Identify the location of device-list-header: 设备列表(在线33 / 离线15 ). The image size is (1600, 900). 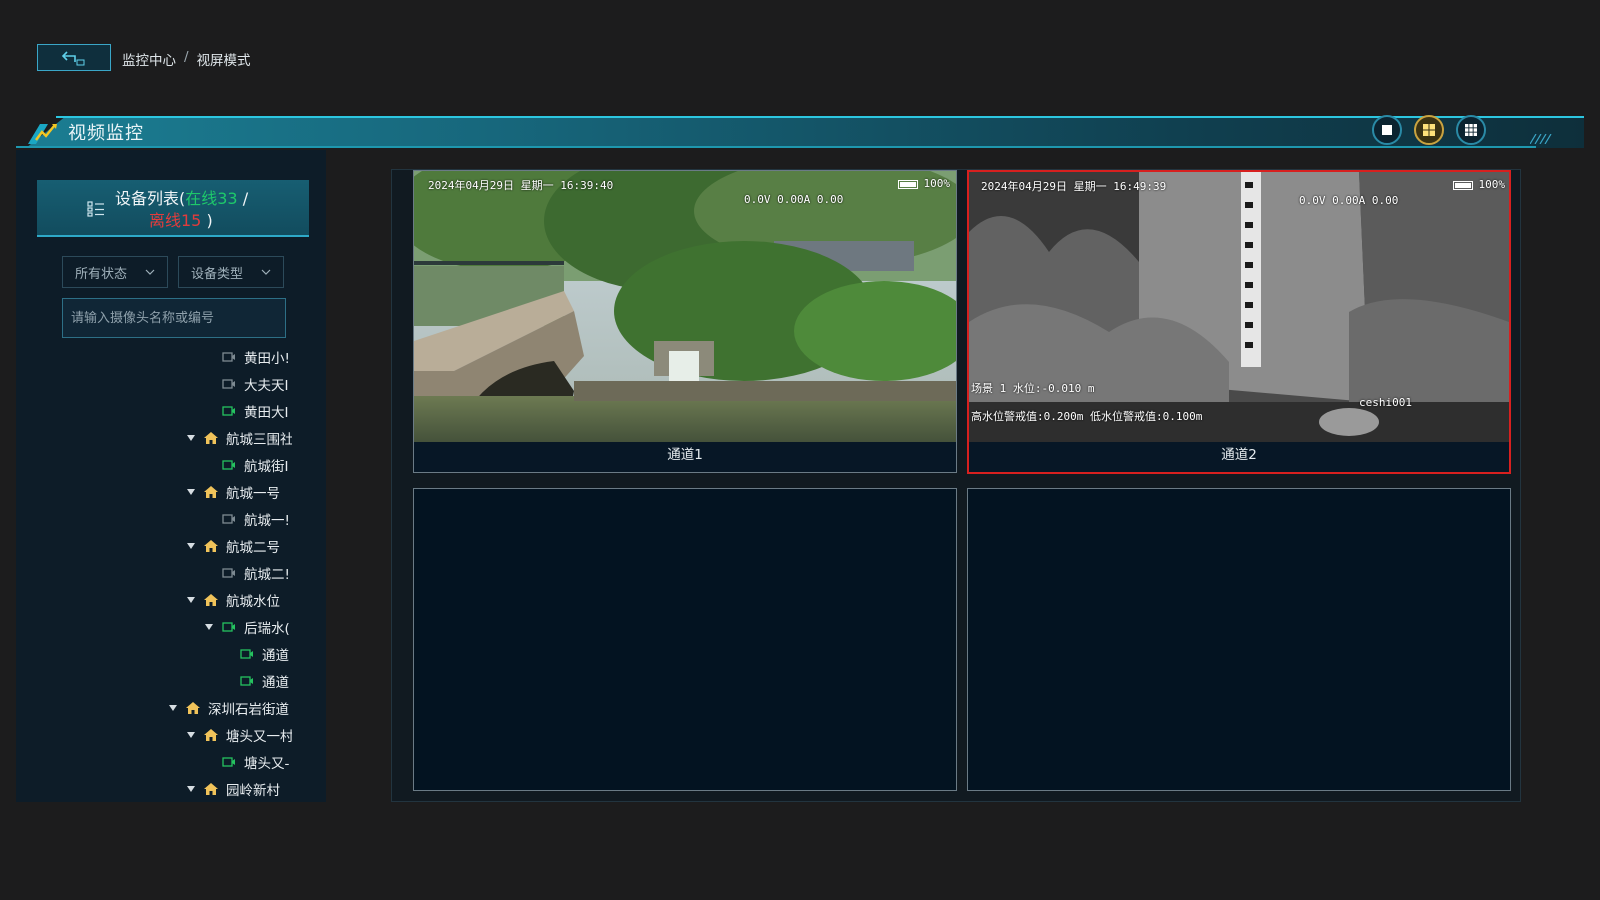
(173, 208).